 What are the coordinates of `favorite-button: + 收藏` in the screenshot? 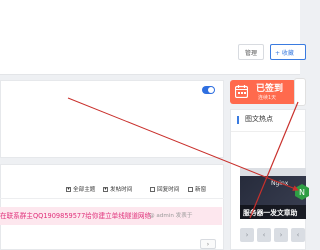 It's located at (288, 52).